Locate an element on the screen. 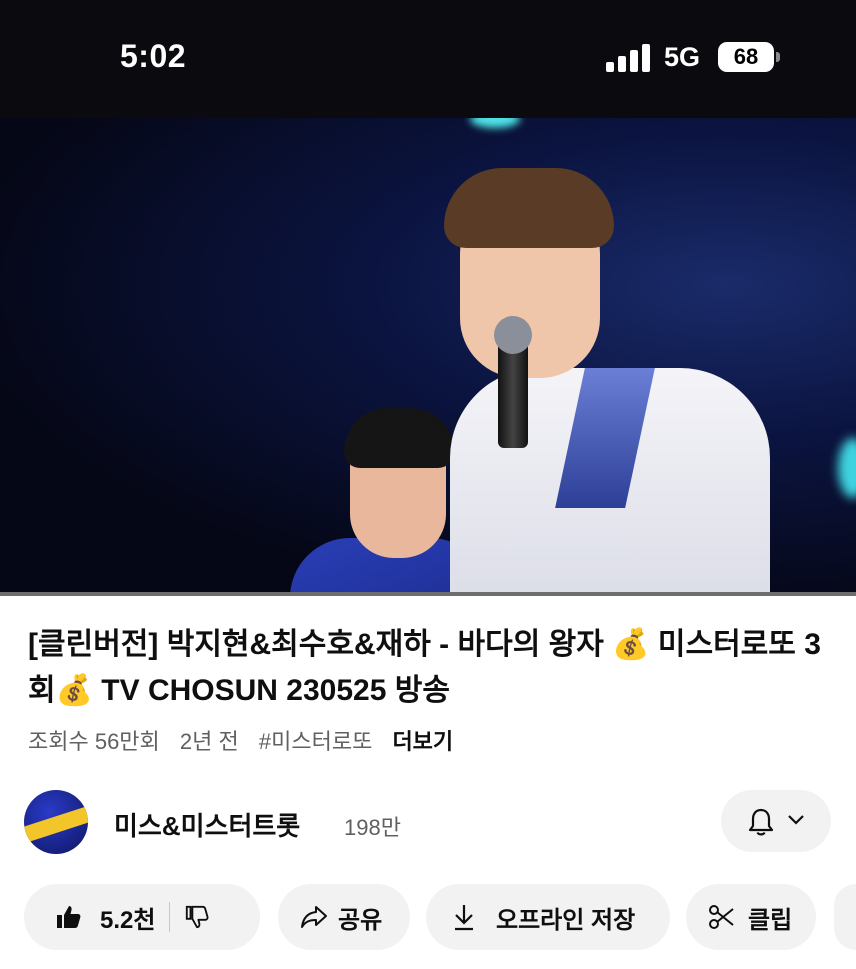 This screenshot has height=969, width=856. subscriber-count: 198만 is located at coordinates (372, 827).